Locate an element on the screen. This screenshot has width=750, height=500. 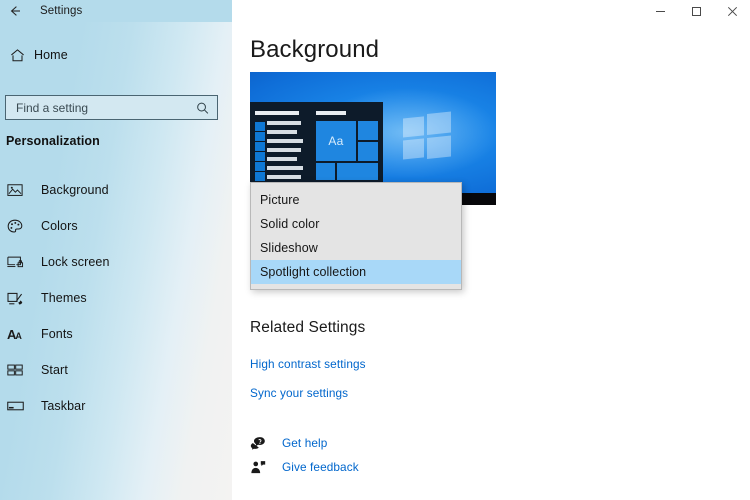
dropdown-bottom-padding is located at coordinates (356, 286).